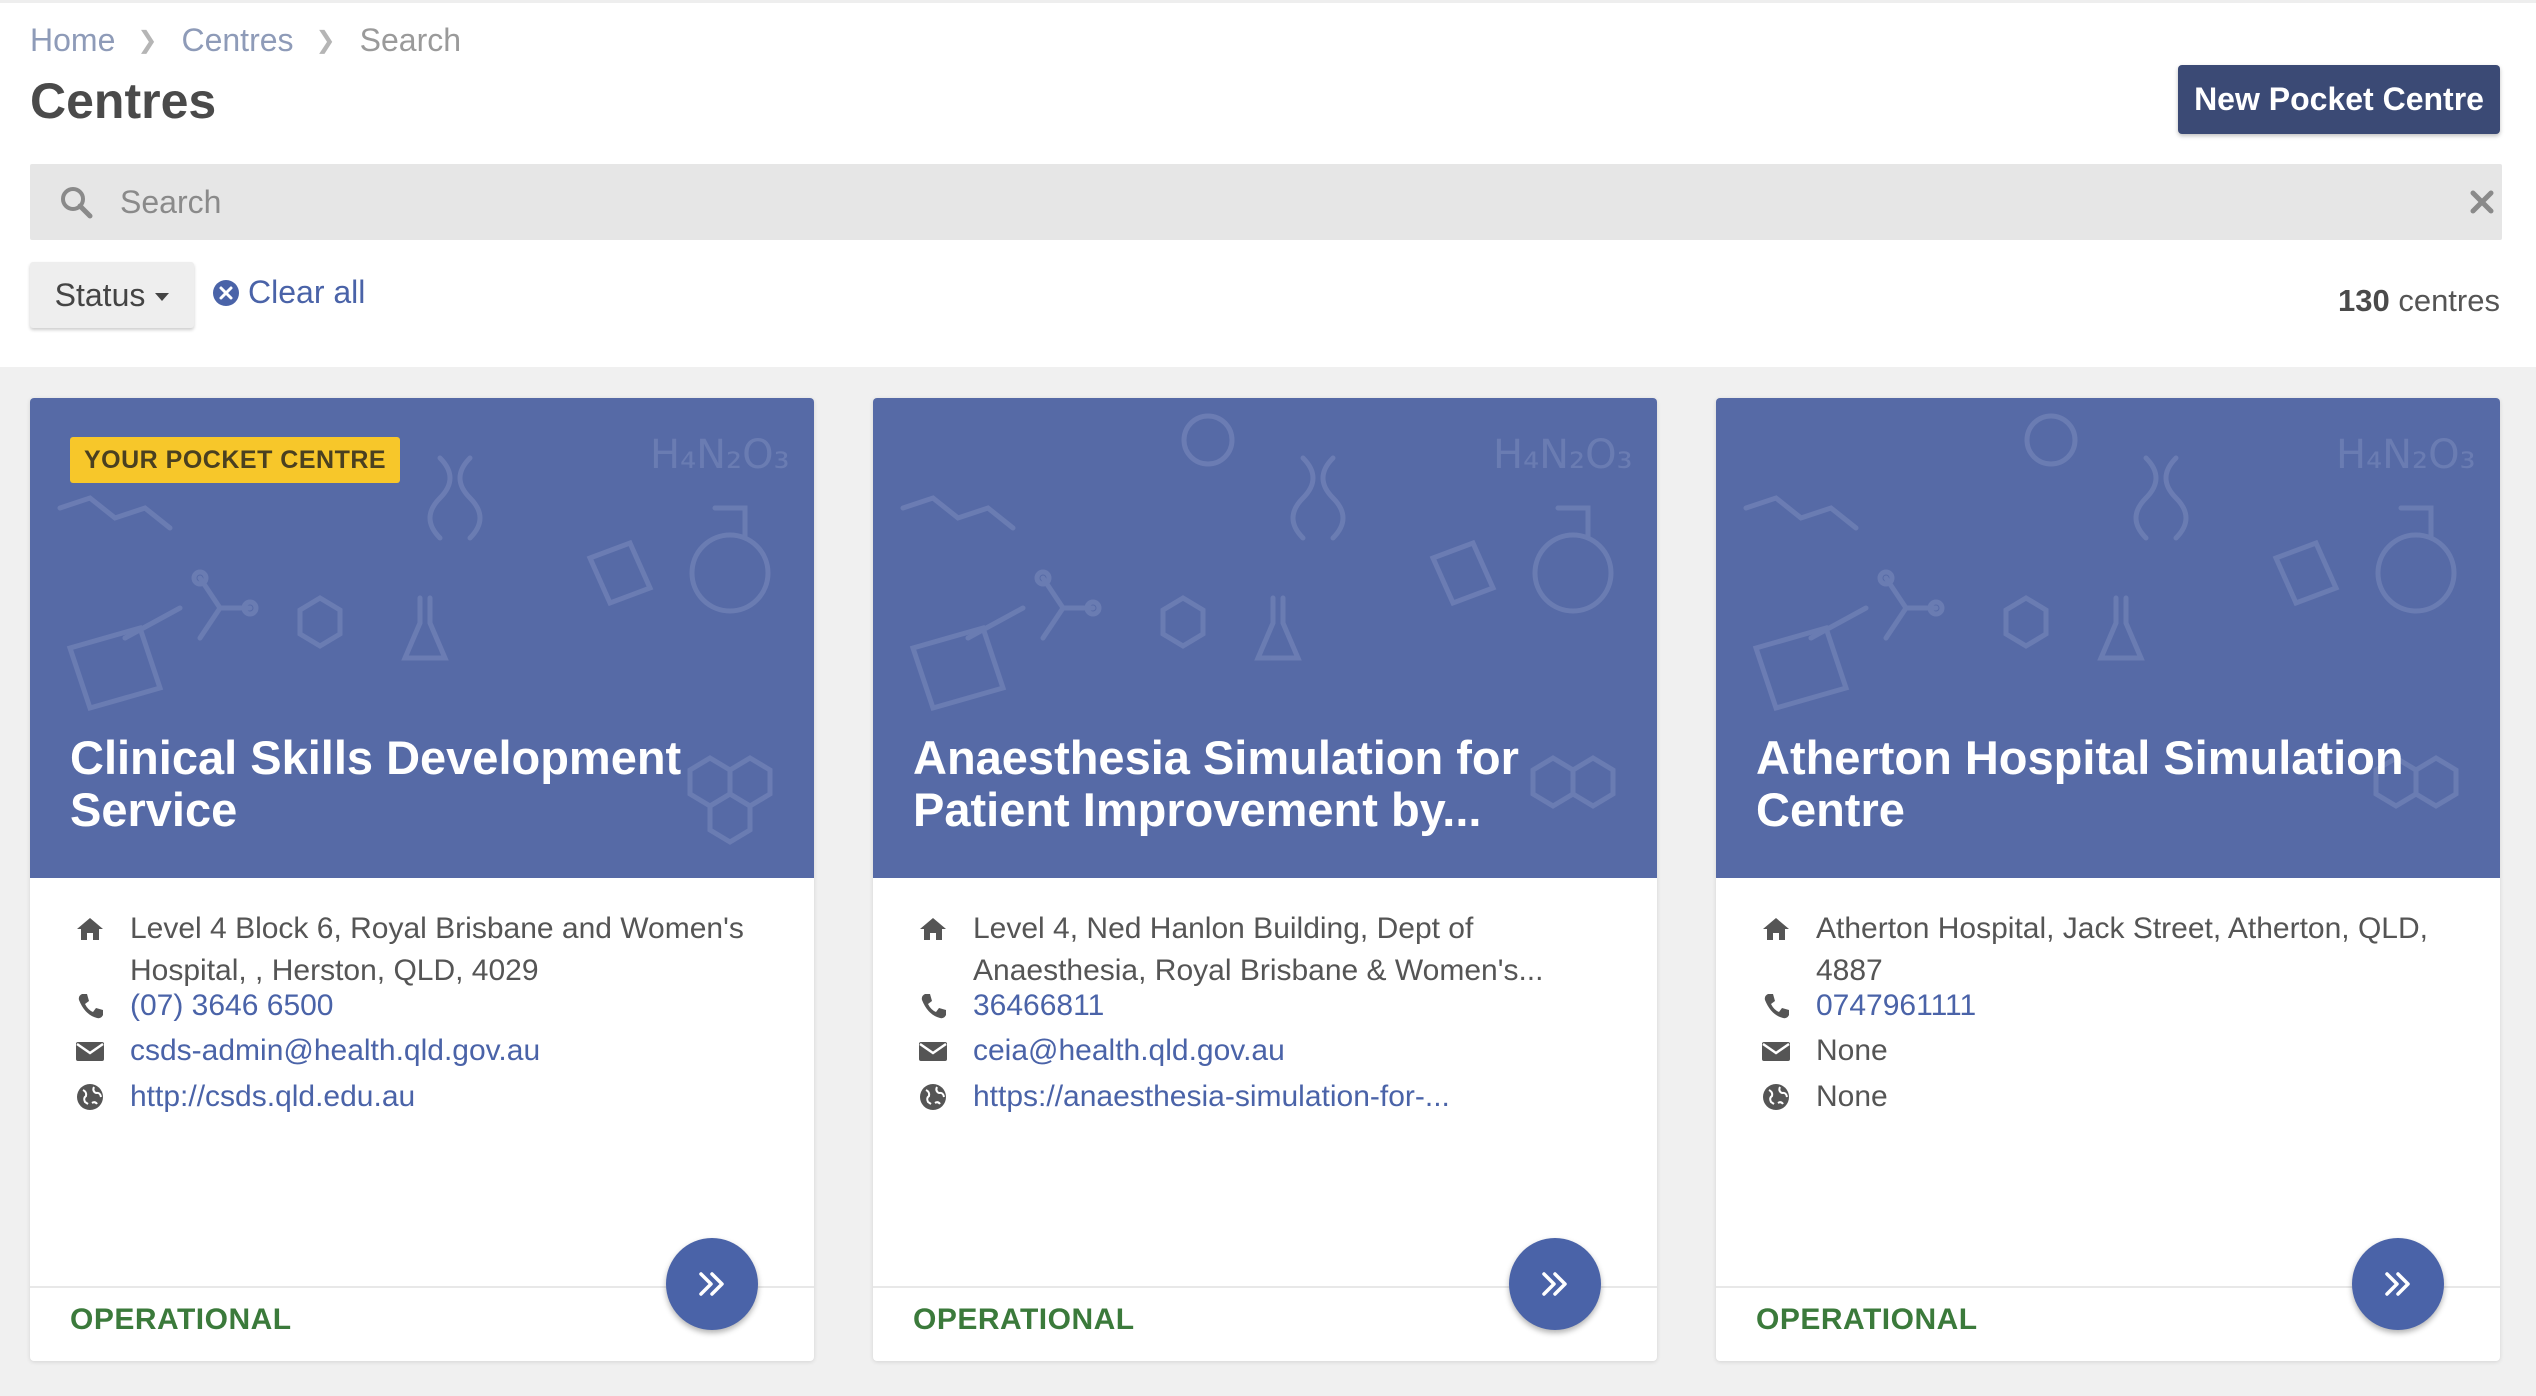 This screenshot has width=2536, height=1396. Describe the element at coordinates (2482, 202) in the screenshot. I see `close-icon` at that location.